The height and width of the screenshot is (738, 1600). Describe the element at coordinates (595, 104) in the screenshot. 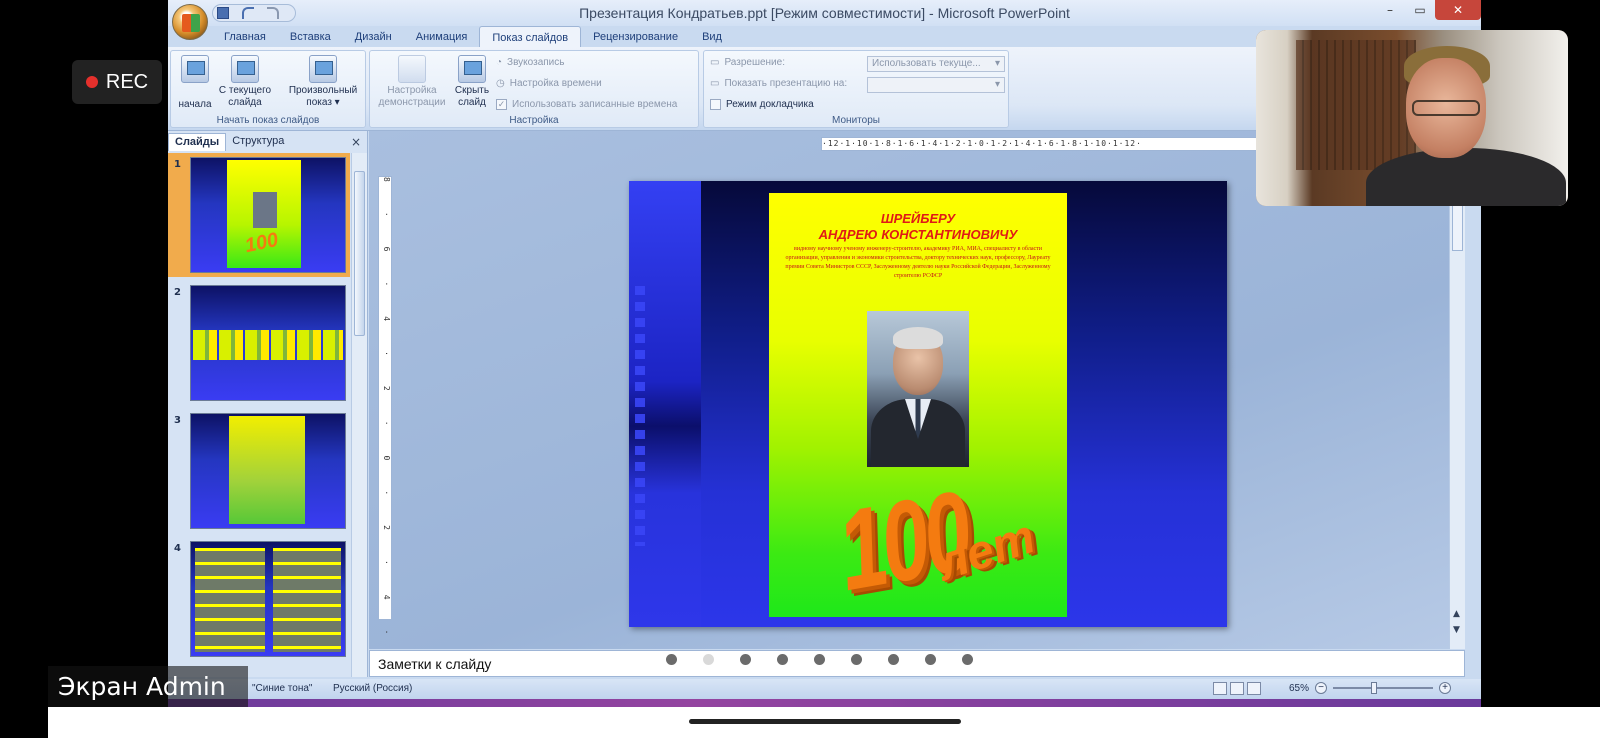

I see `use-timings-label: Использовать записанные времена` at that location.